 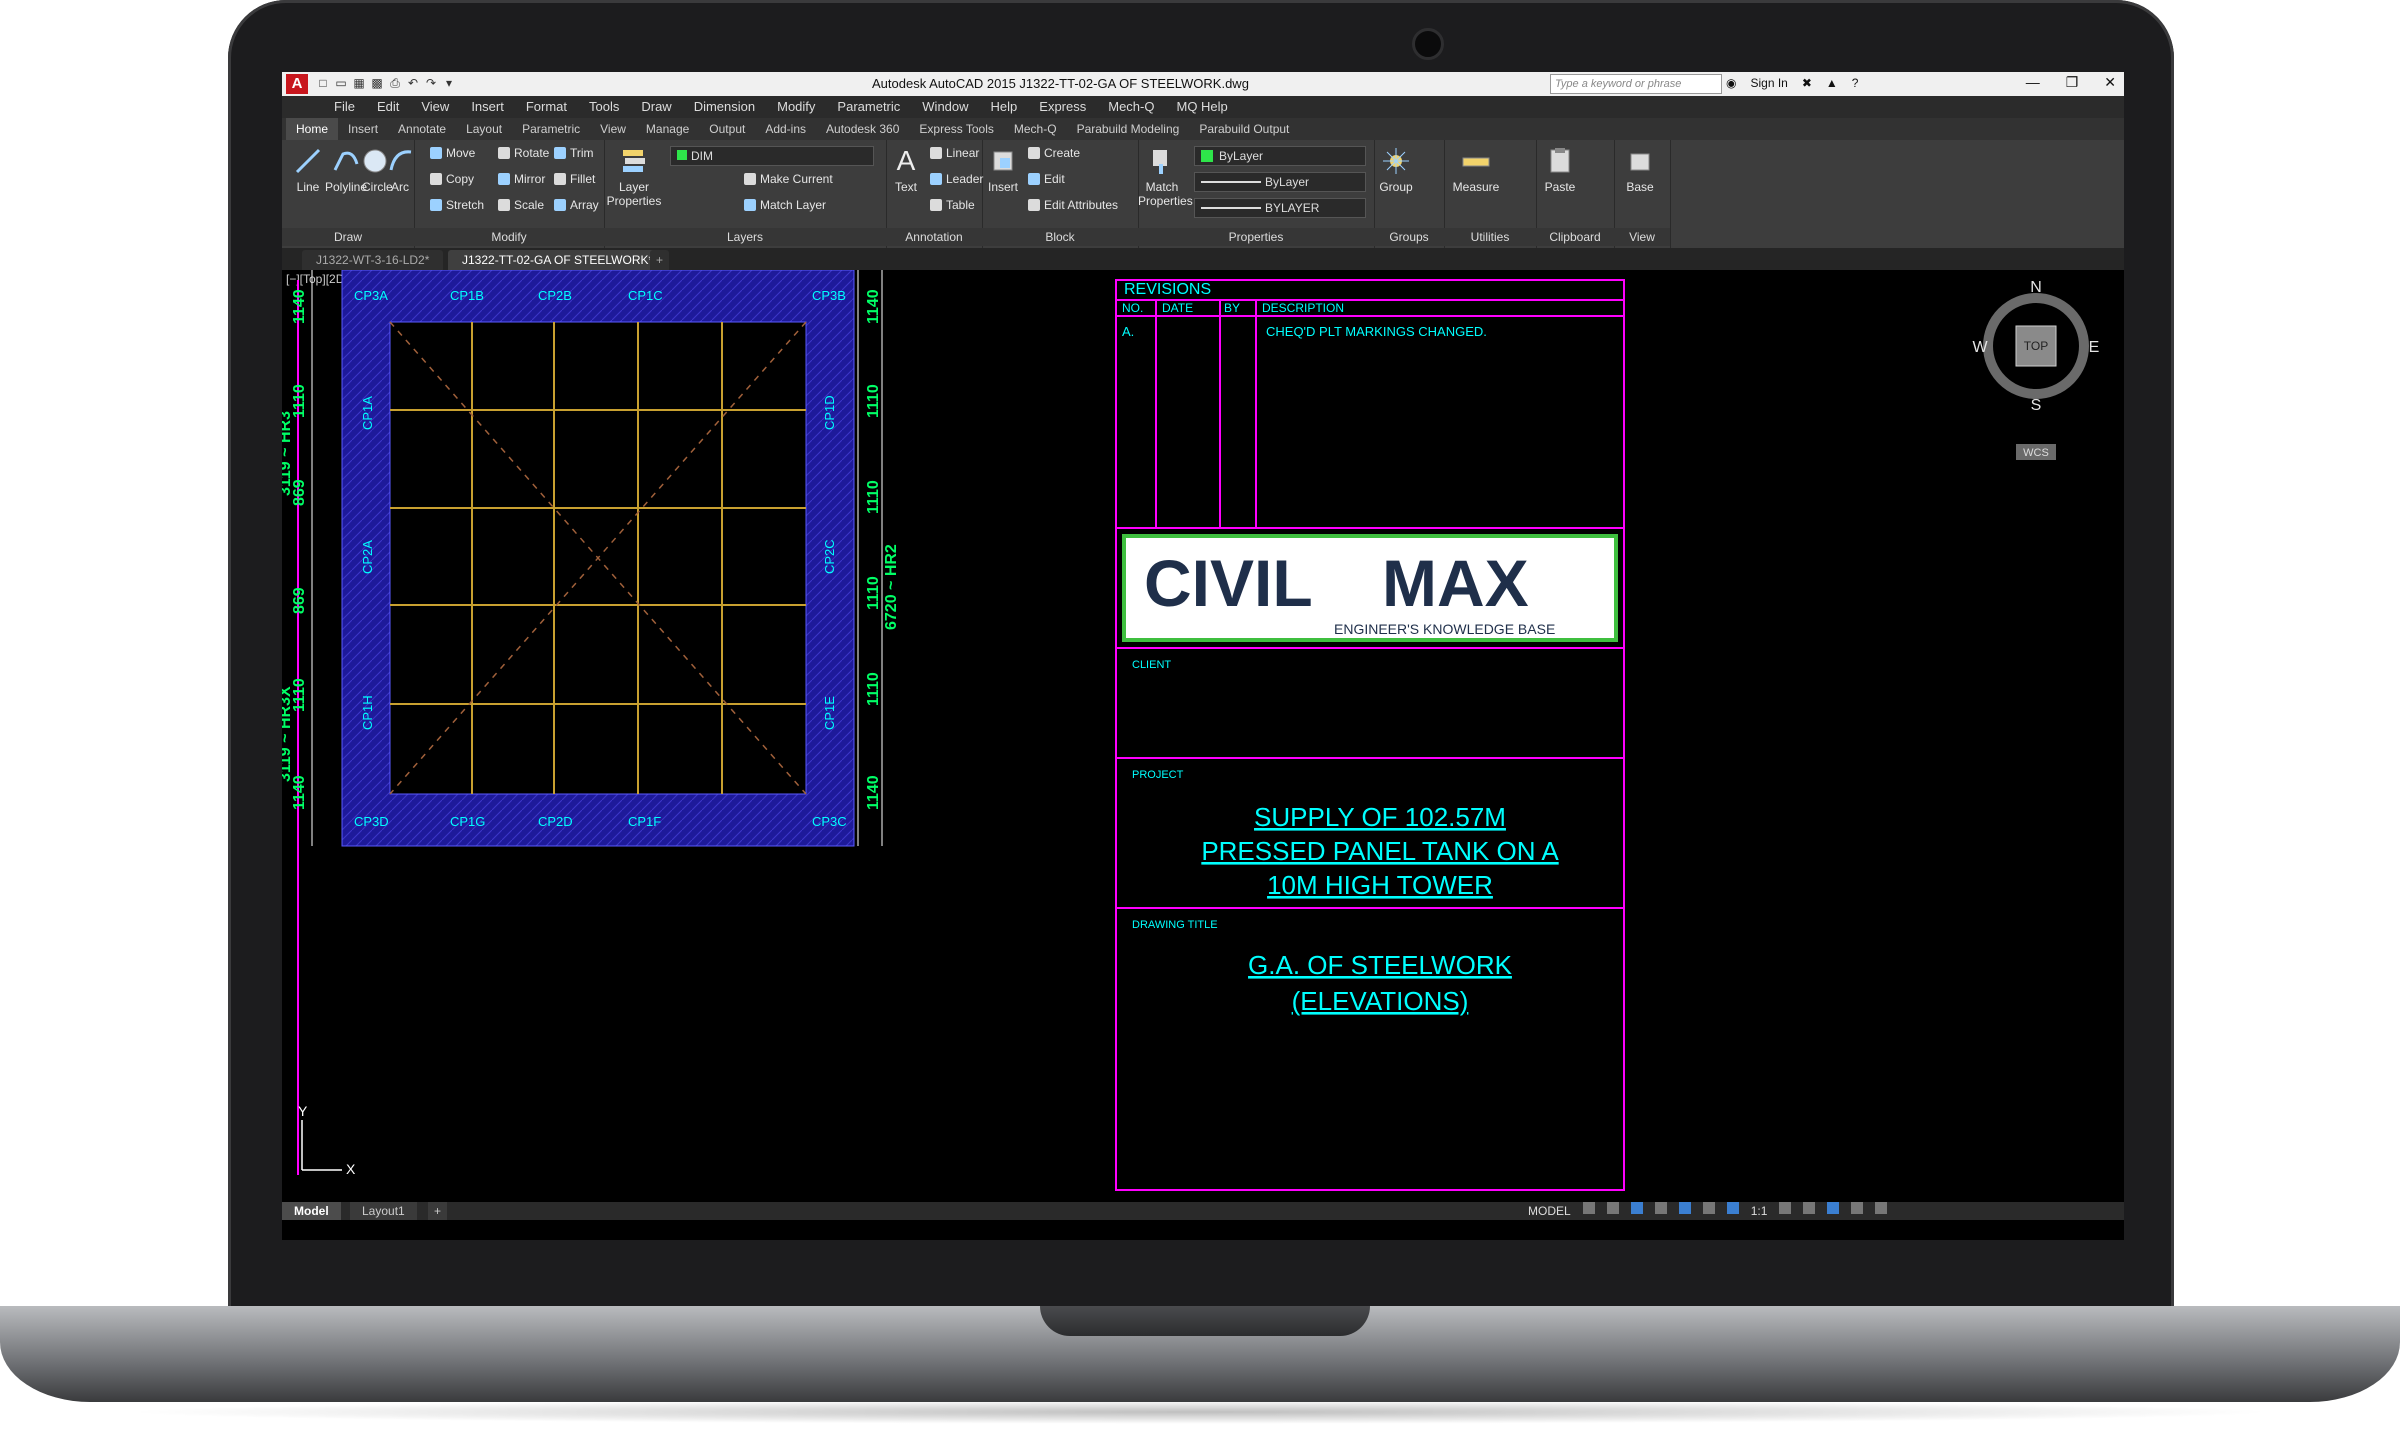 I want to click on tab-output: Output, so click(x=727, y=129).